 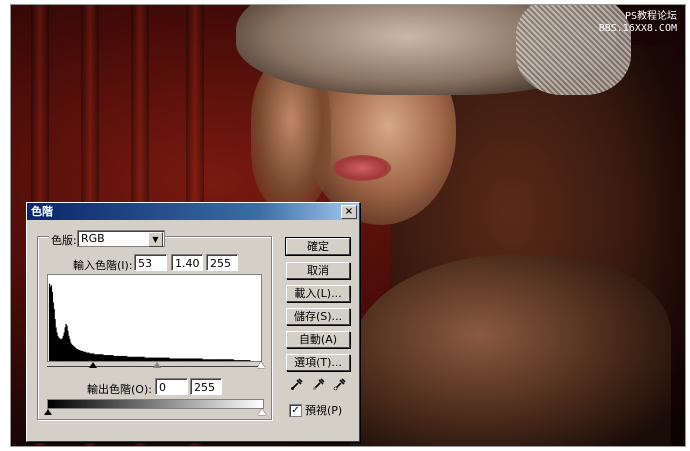 I want to click on output-gradient-bar, so click(x=155, y=404).